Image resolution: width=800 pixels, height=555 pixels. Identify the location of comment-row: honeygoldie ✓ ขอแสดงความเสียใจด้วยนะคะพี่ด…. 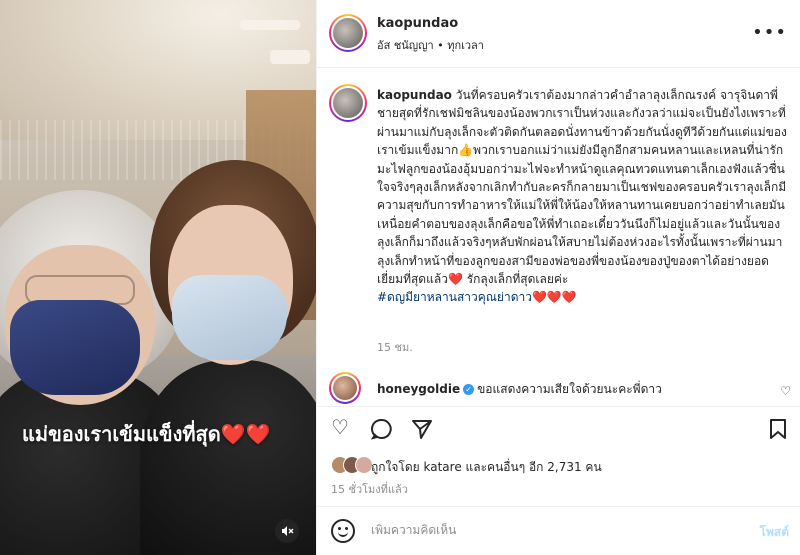
(558, 388).